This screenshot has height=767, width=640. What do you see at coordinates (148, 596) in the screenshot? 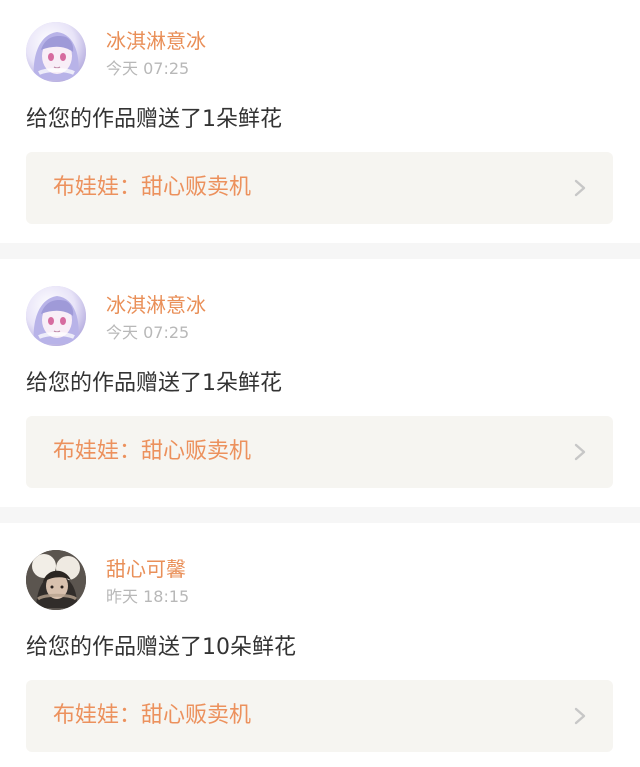
I see `timestamp: 昨天 18:15` at bounding box center [148, 596].